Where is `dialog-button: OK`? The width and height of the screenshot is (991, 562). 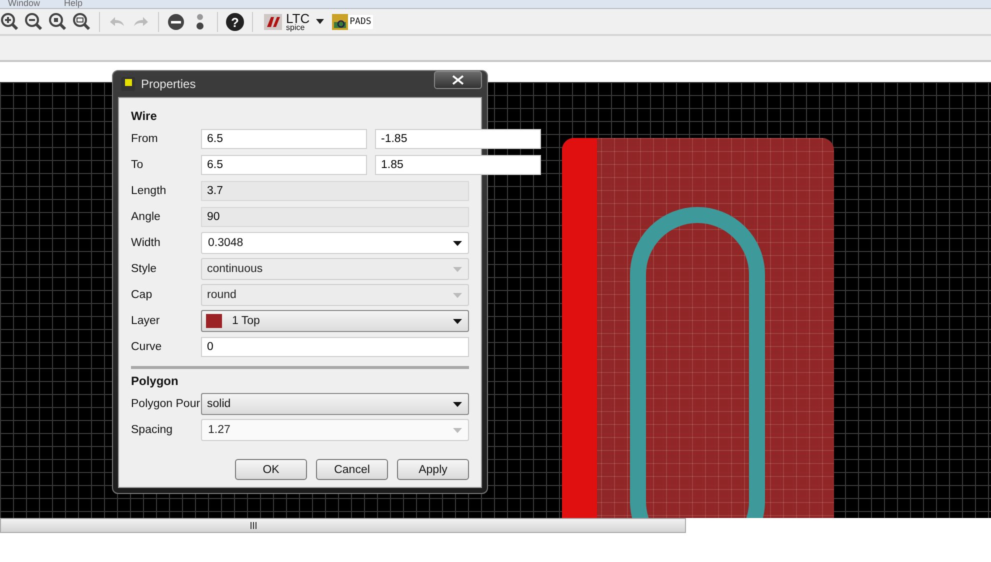 dialog-button: OK is located at coordinates (271, 469).